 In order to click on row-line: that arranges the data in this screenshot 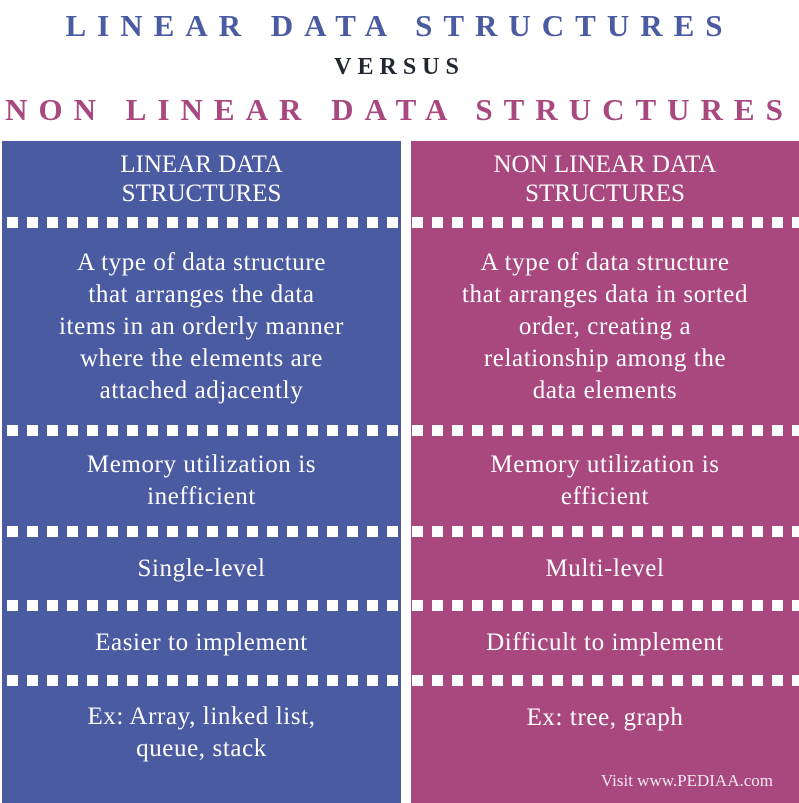, I will do `click(201, 294)`.